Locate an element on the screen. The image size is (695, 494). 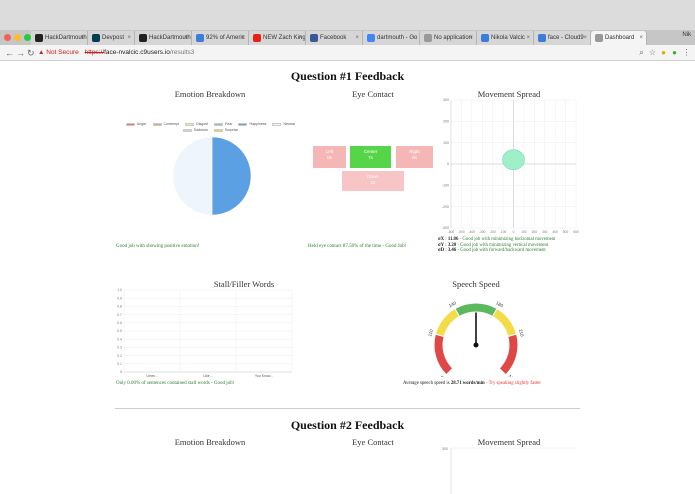
x-tick-label: -200 is located at coordinates (492, 232).